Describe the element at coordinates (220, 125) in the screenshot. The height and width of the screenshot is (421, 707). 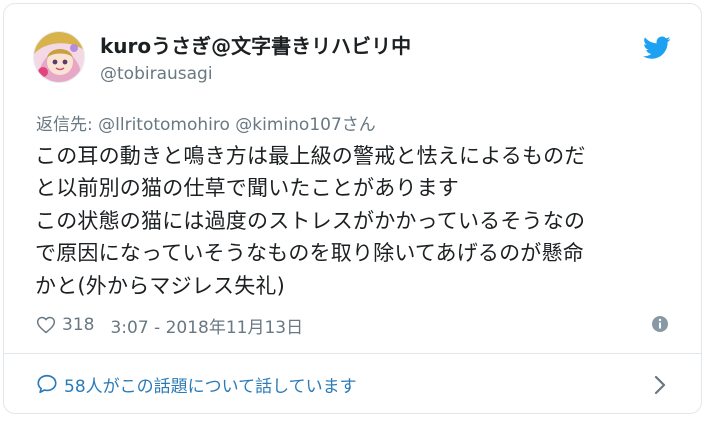
I see `reply-mentions: @llritotomohiro @kimino107` at that location.